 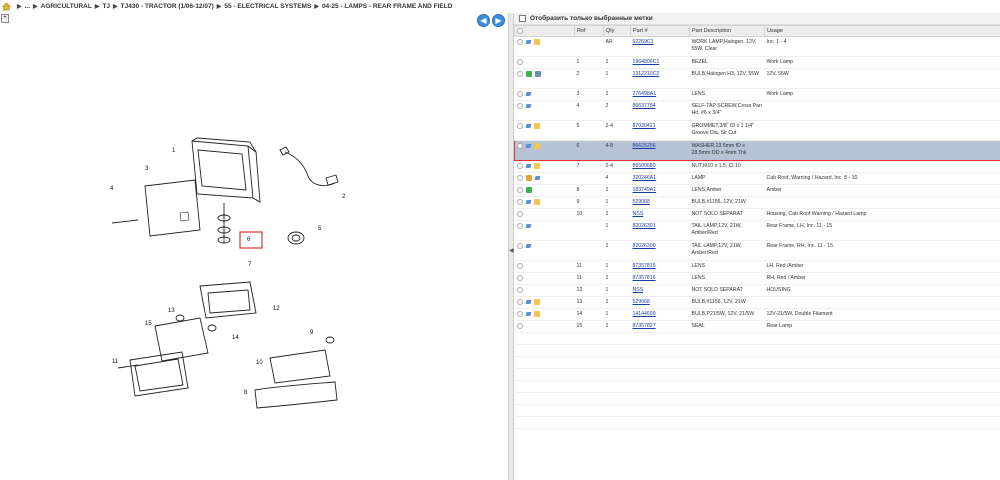 I want to click on callout-5: 5, so click(x=320, y=229).